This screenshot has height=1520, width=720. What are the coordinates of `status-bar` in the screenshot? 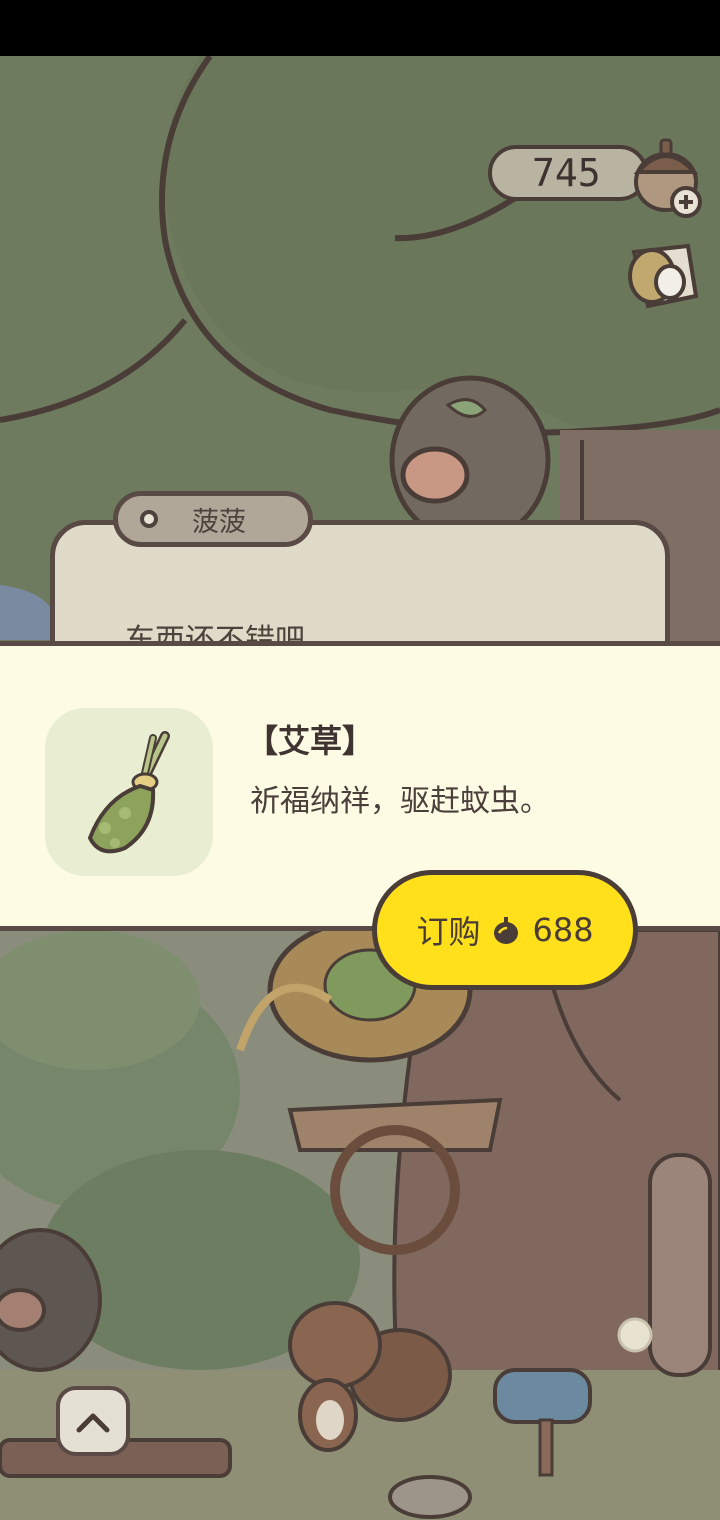 It's located at (360, 28).